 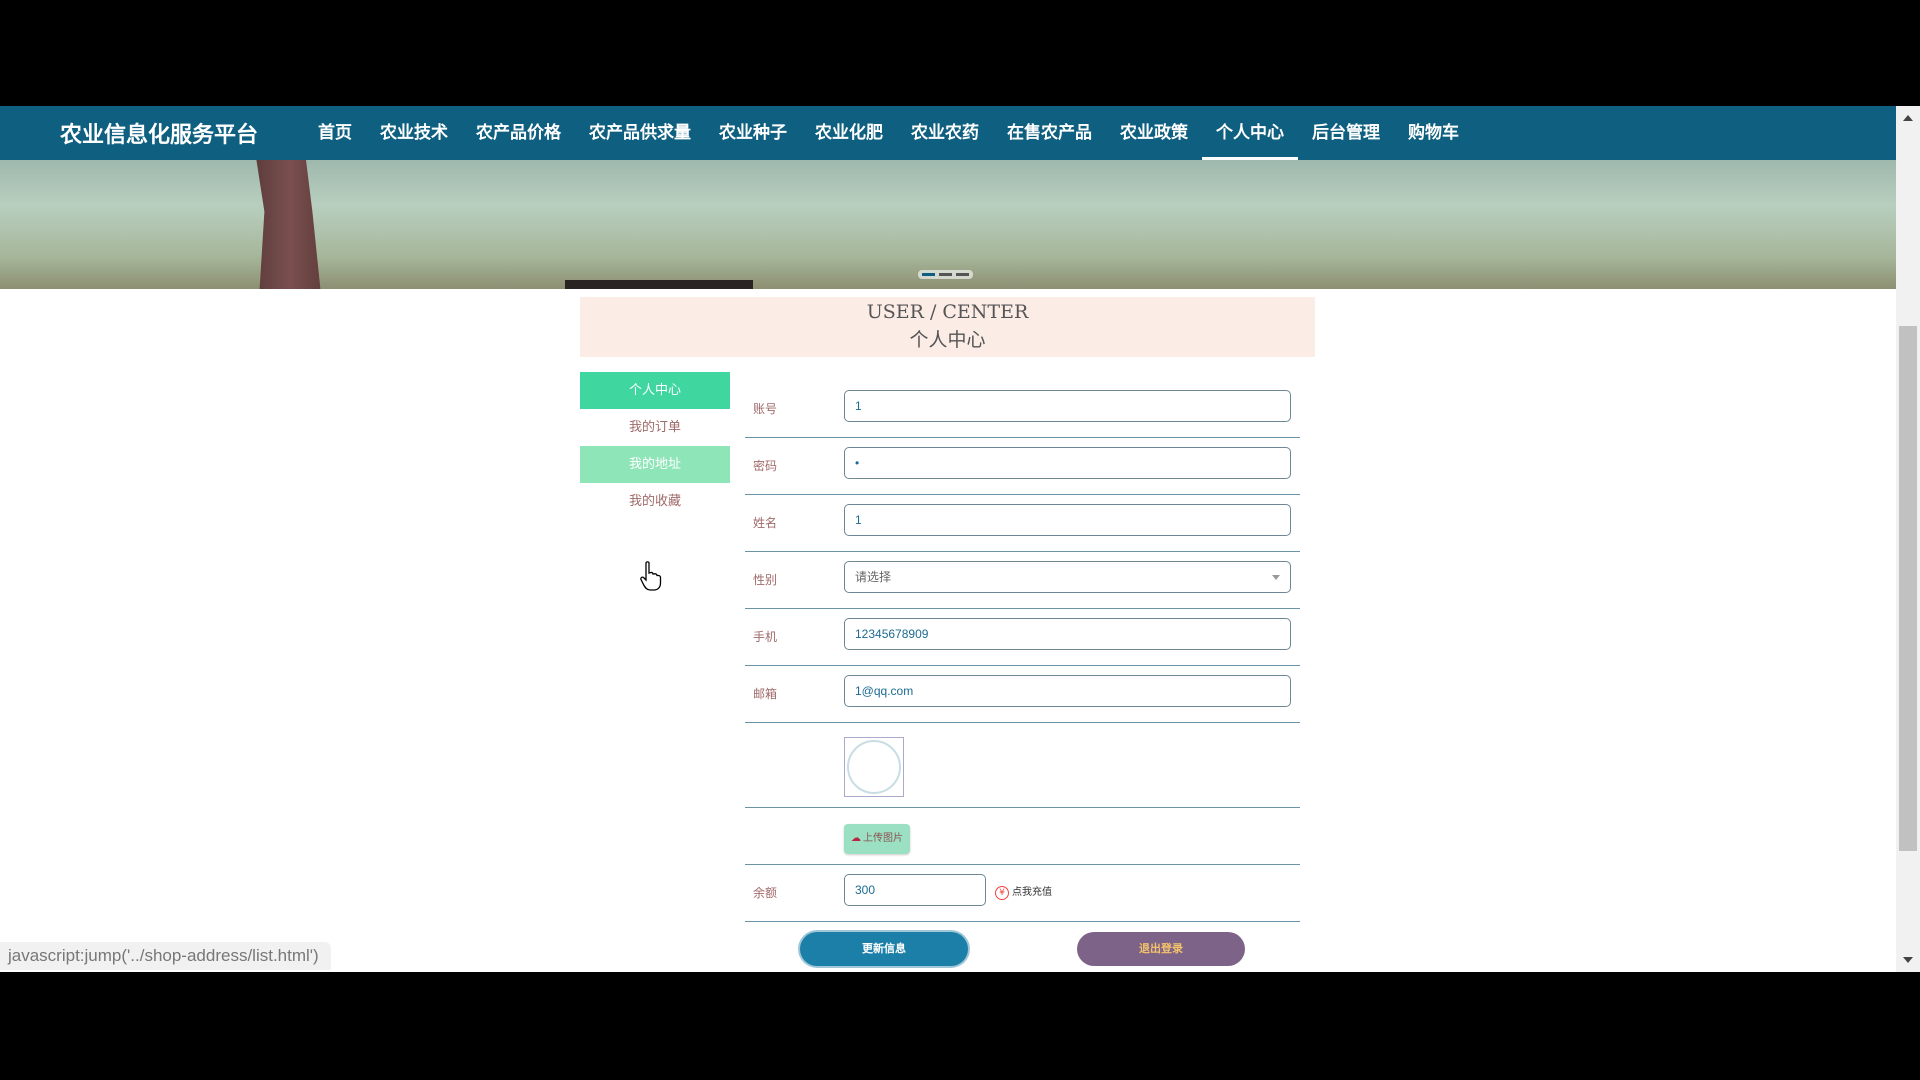 I want to click on account-label: 账号, so click(x=765, y=409).